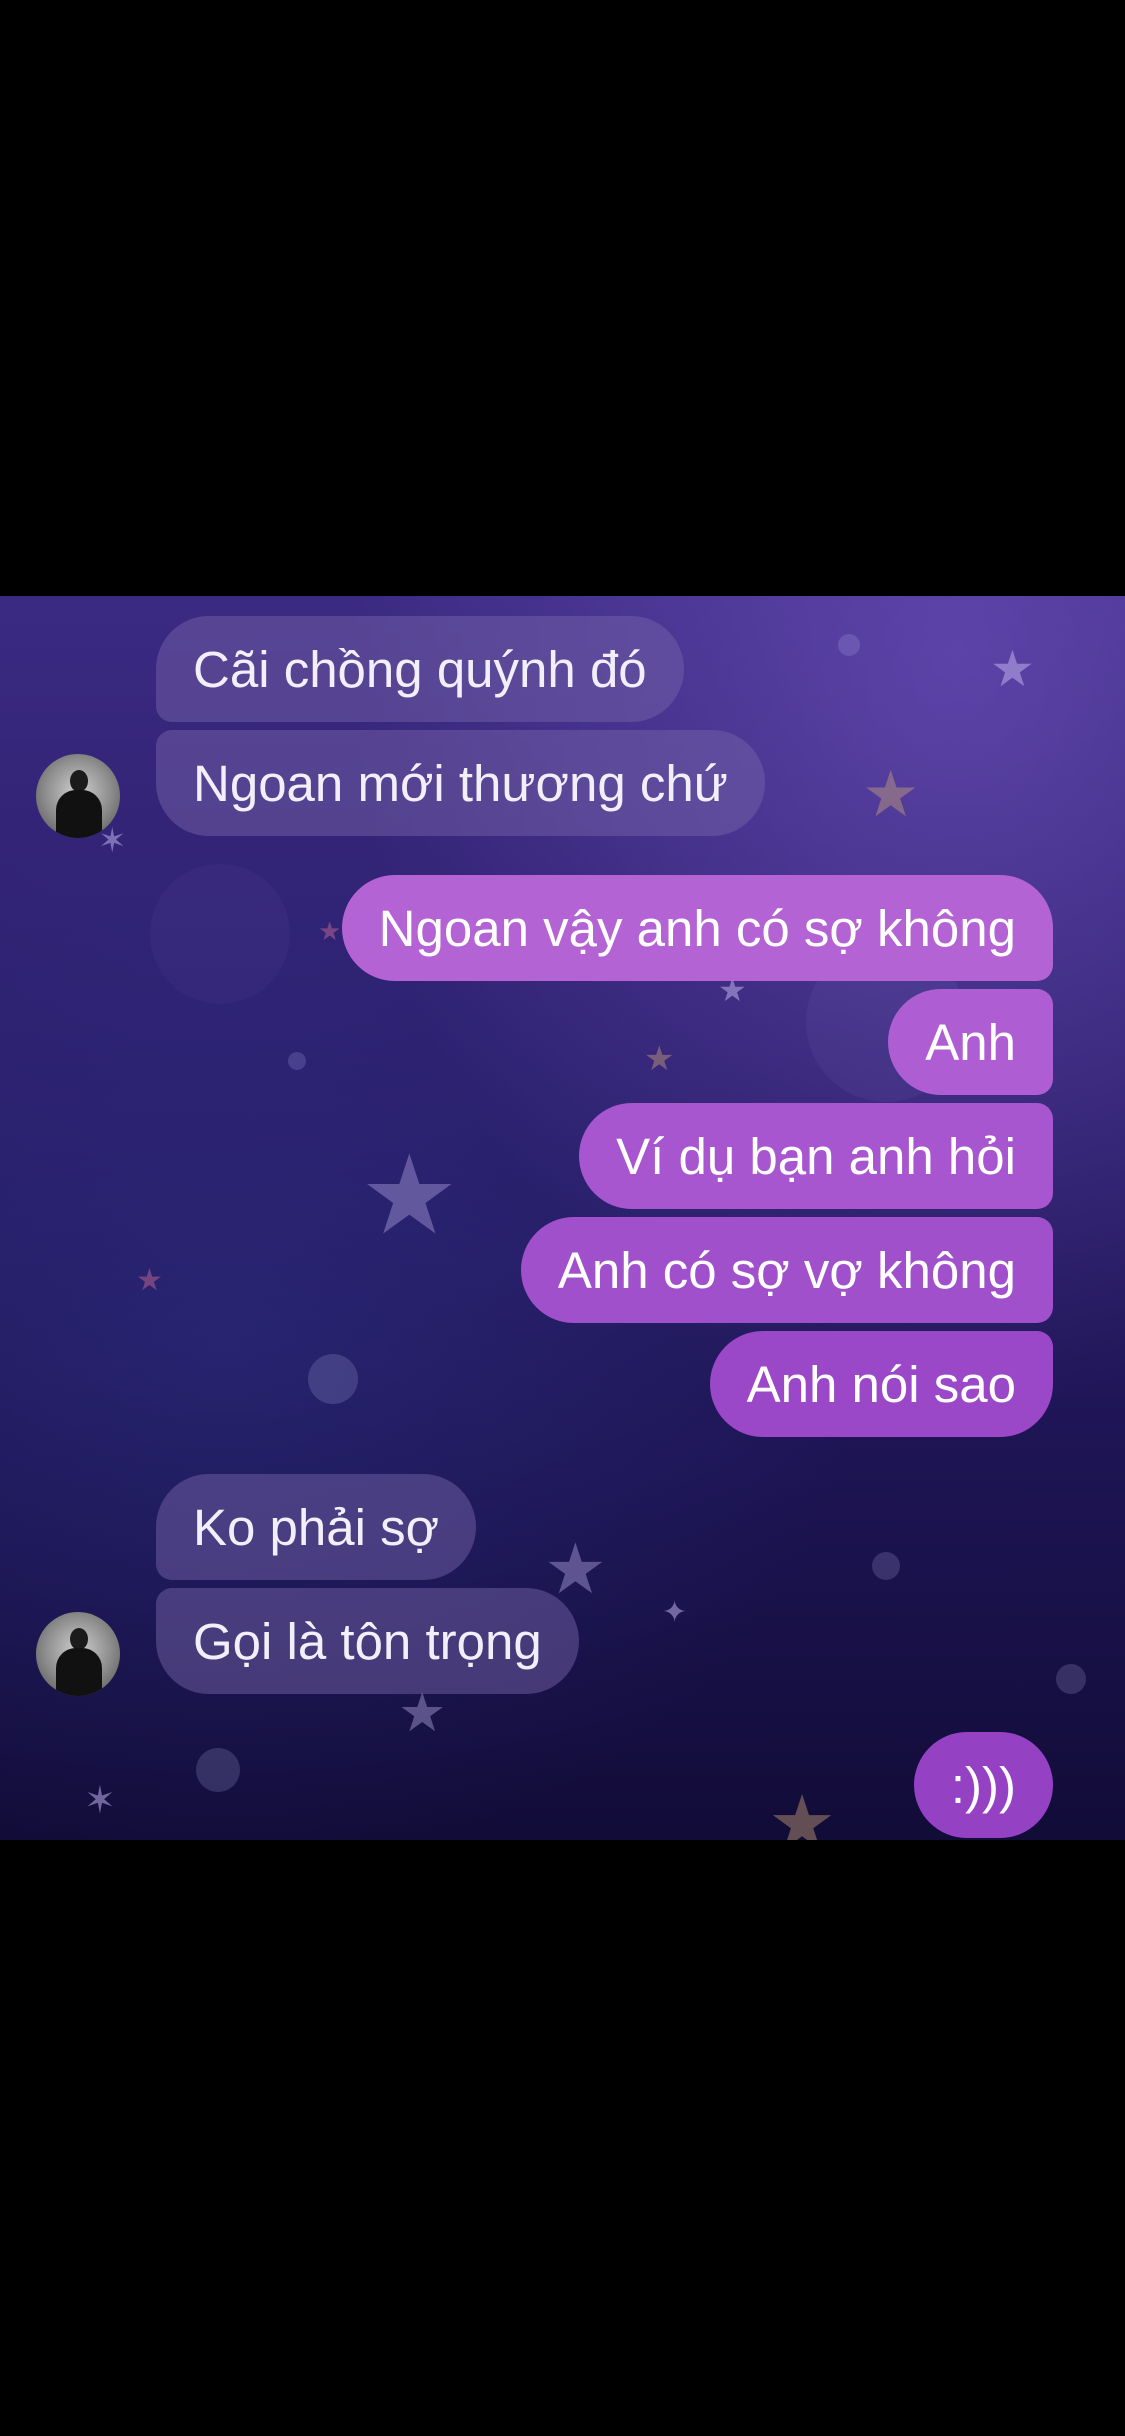  I want to click on outgoing-message: :))), so click(983, 1785).